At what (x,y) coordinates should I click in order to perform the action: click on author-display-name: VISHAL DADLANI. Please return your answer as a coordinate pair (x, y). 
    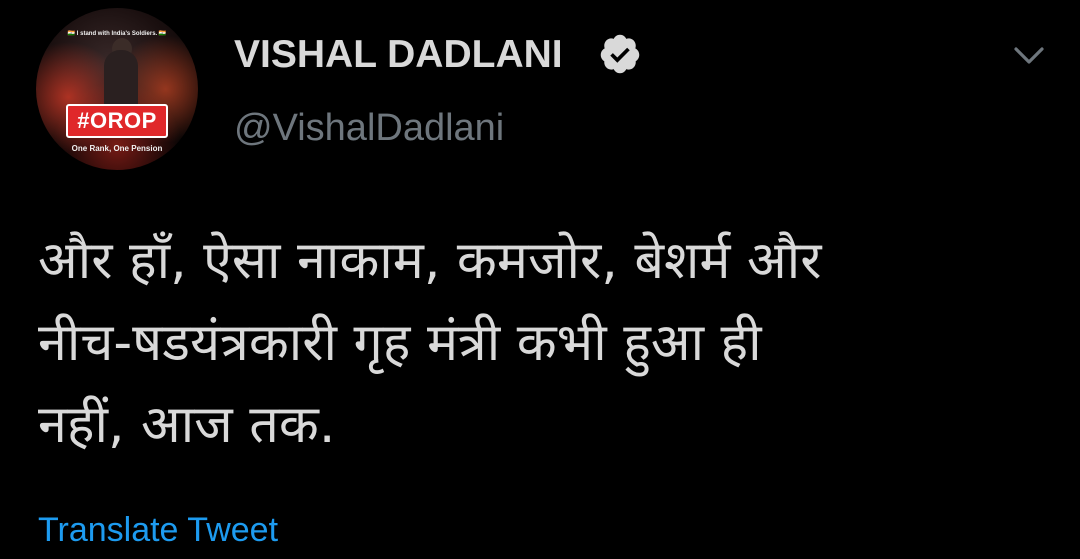
    Looking at the image, I should click on (398, 55).